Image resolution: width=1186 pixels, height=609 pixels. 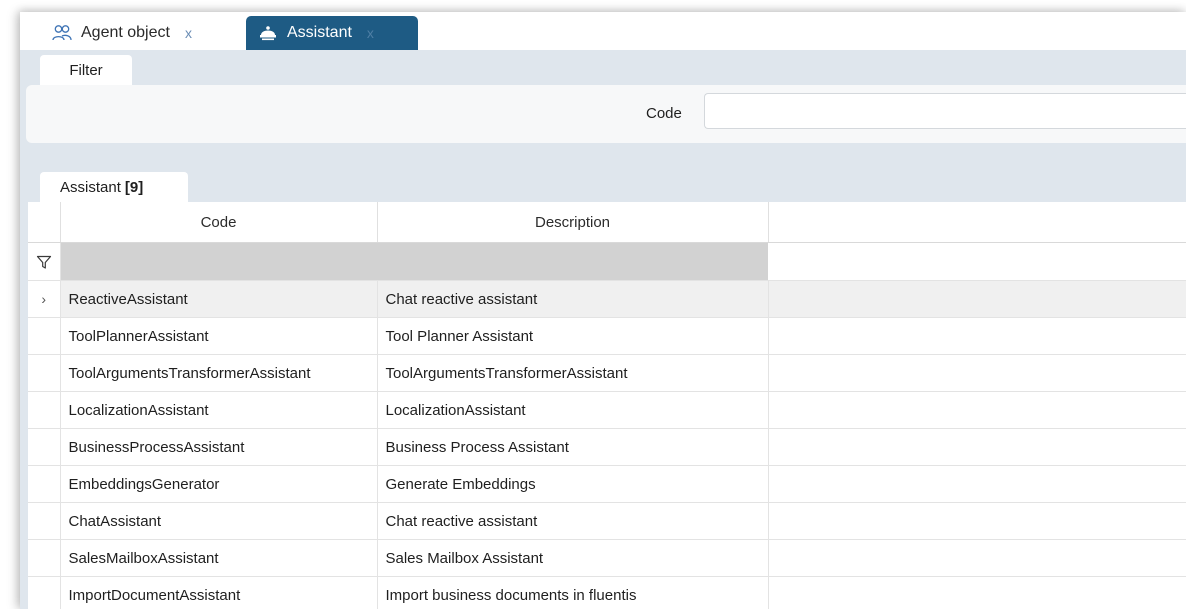 What do you see at coordinates (977, 261) in the screenshot?
I see `filter-cell-empty` at bounding box center [977, 261].